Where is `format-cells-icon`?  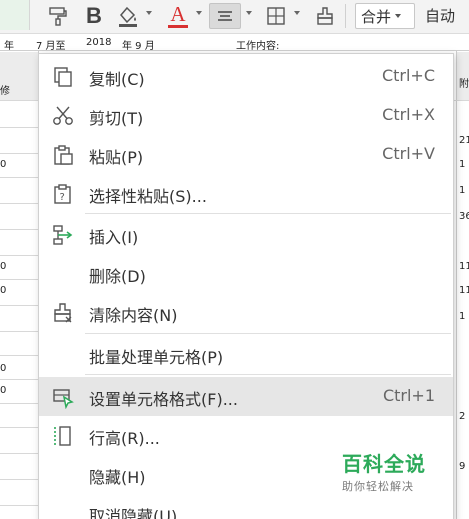 format-cells-icon is located at coordinates (63, 399).